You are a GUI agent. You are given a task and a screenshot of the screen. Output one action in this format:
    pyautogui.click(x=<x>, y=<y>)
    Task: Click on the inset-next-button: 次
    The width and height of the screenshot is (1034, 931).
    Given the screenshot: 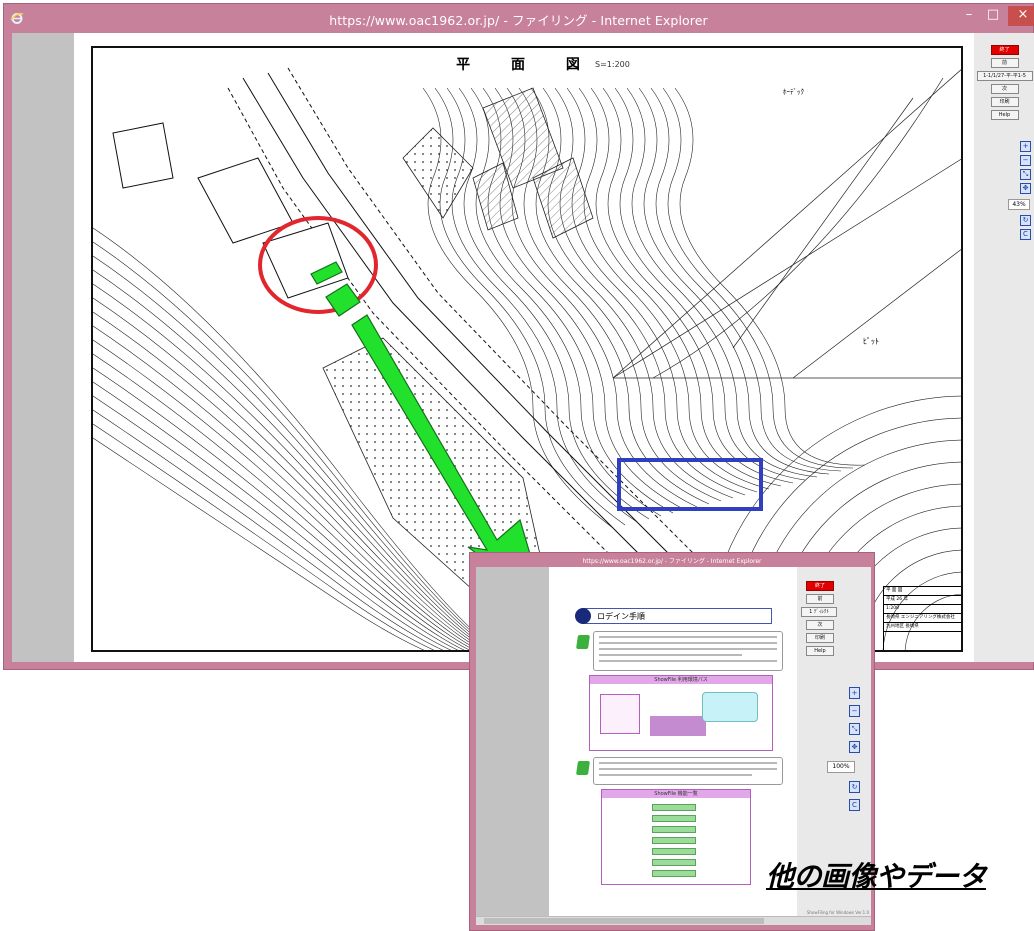 What is the action you would take?
    pyautogui.click(x=820, y=625)
    